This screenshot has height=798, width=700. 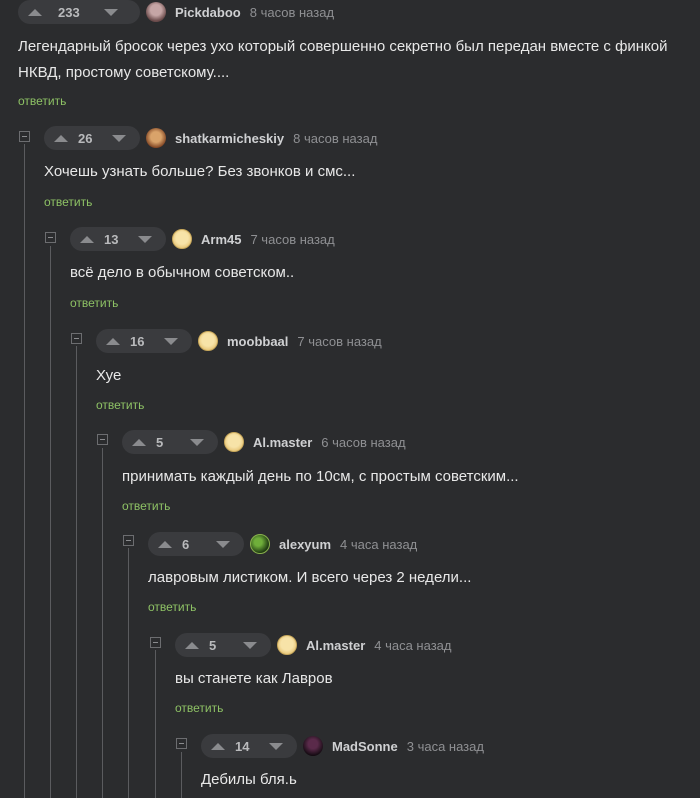 What do you see at coordinates (111, 239) in the screenshot?
I see `comment-score: 13` at bounding box center [111, 239].